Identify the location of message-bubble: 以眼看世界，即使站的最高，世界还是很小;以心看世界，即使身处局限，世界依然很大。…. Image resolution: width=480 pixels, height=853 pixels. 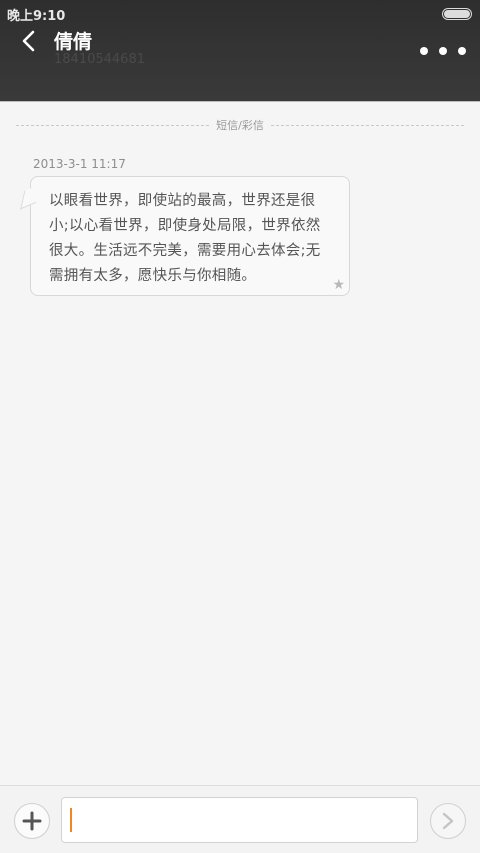
(185, 236).